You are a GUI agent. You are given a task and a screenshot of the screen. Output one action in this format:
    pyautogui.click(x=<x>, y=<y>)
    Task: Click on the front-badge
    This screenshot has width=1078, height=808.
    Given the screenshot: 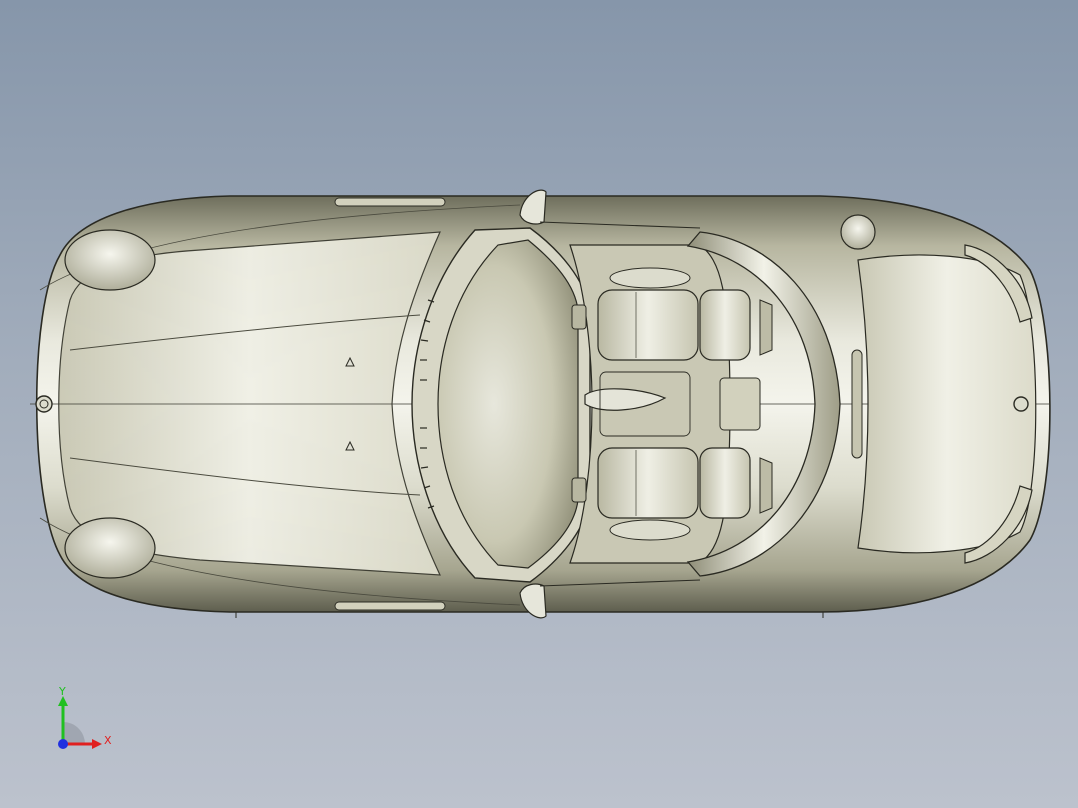 What is the action you would take?
    pyautogui.click(x=44, y=404)
    